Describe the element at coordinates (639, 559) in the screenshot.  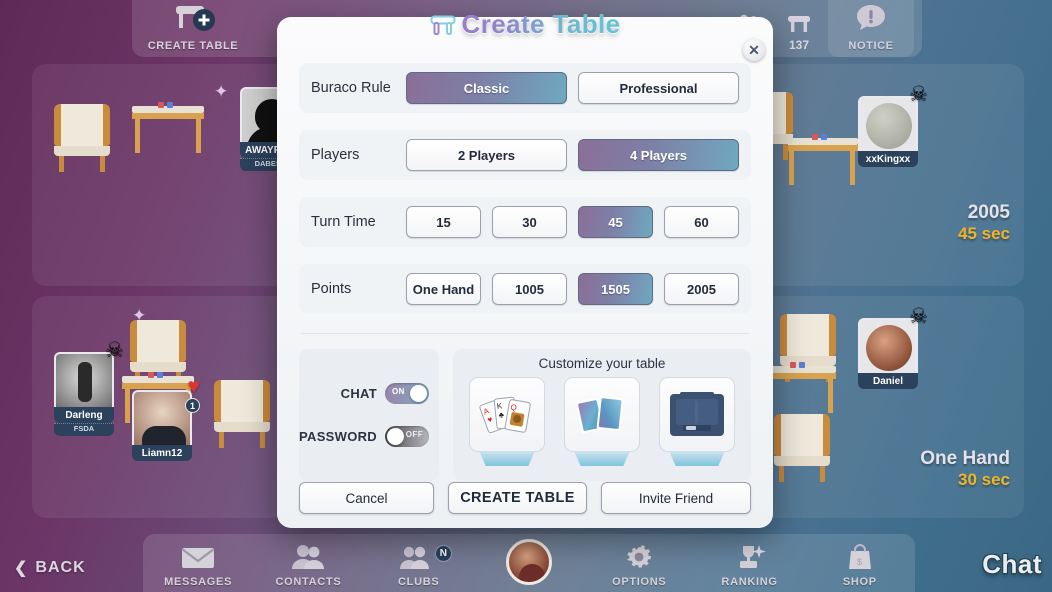
I see `gear-icon` at that location.